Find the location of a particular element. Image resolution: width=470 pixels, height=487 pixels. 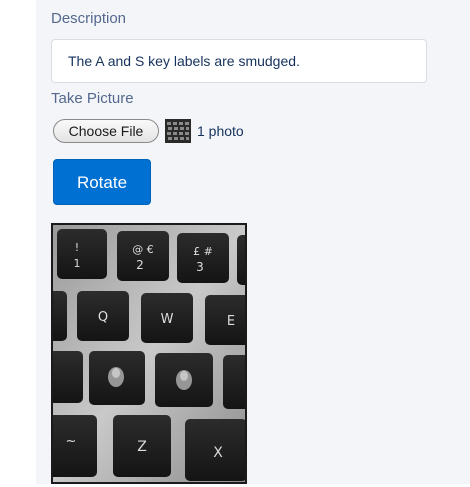

description-label: Description is located at coordinates (89, 18).